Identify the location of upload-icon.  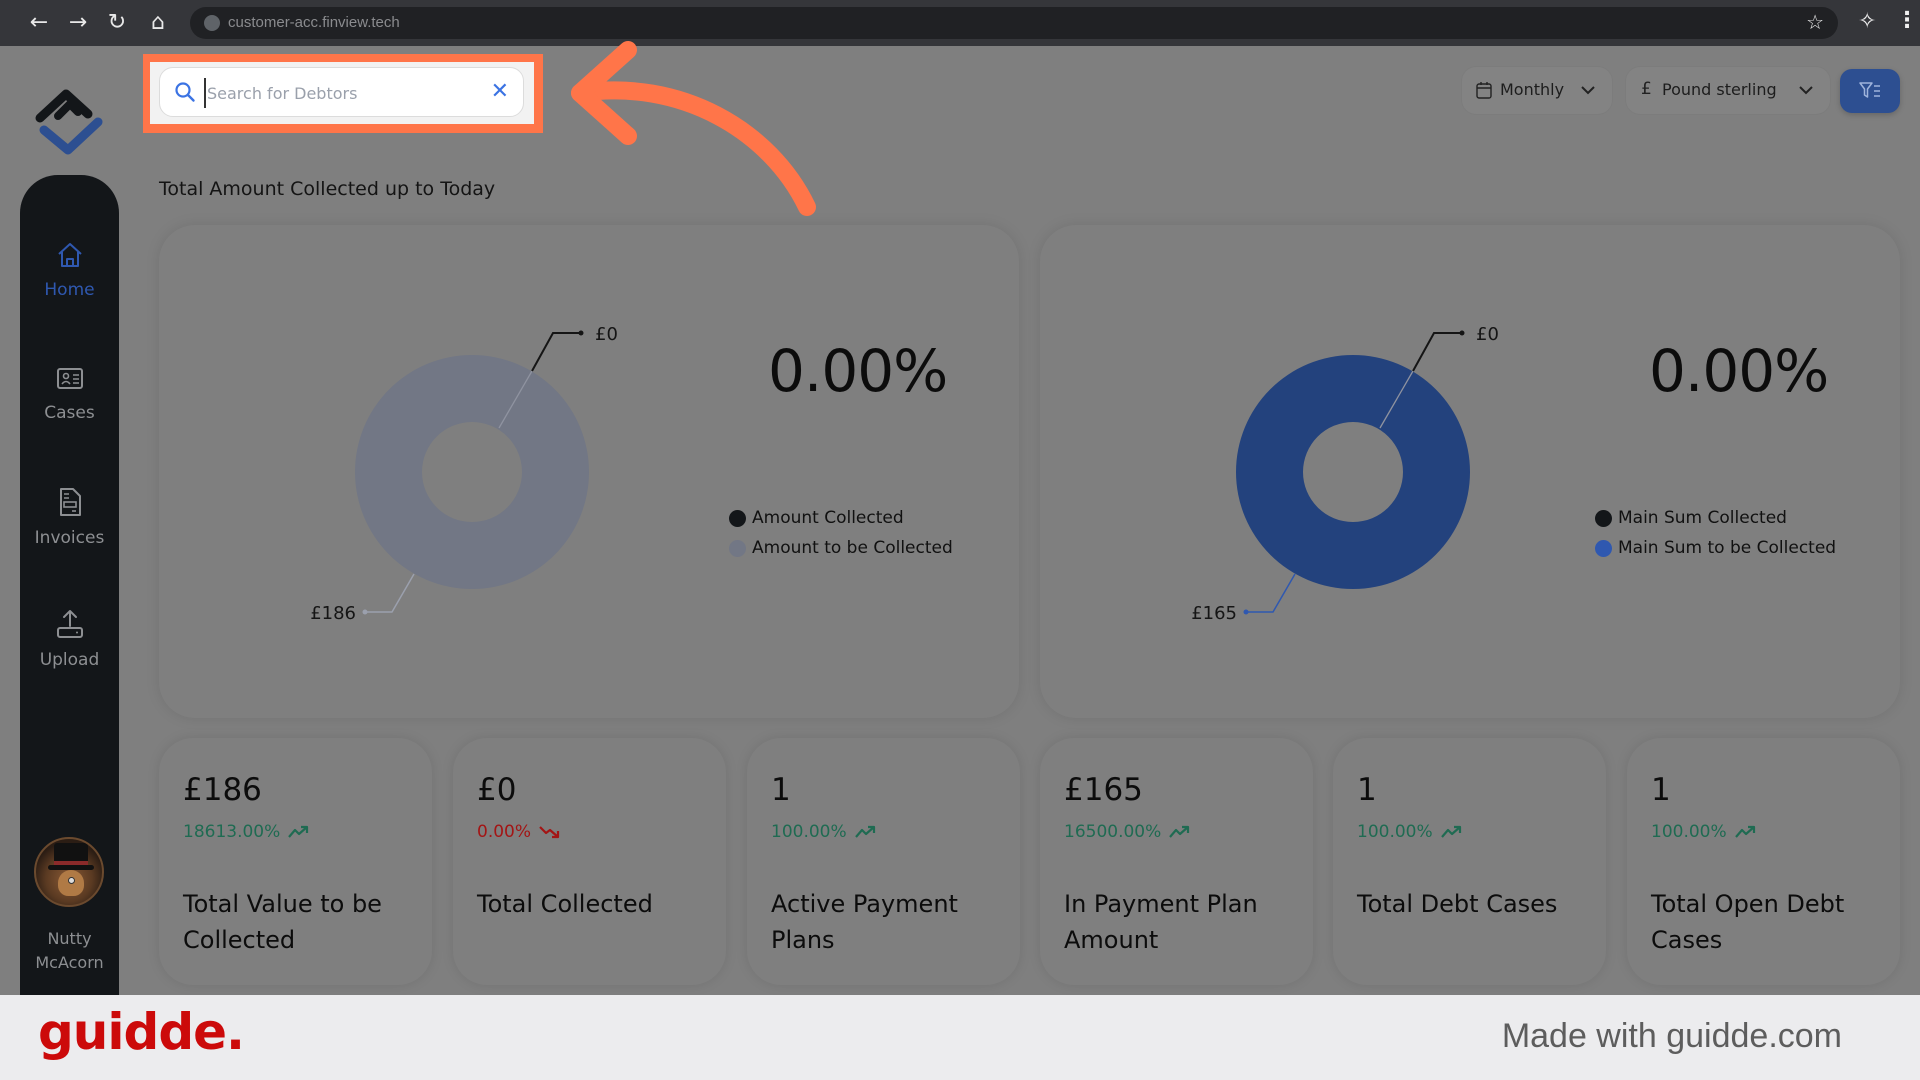
(69, 624).